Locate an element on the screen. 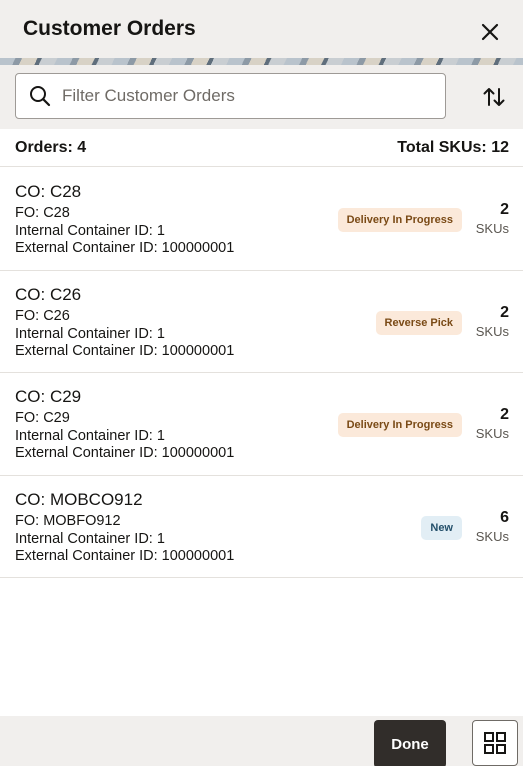 The height and width of the screenshot is (766, 523). search-area is located at coordinates (261, 97).